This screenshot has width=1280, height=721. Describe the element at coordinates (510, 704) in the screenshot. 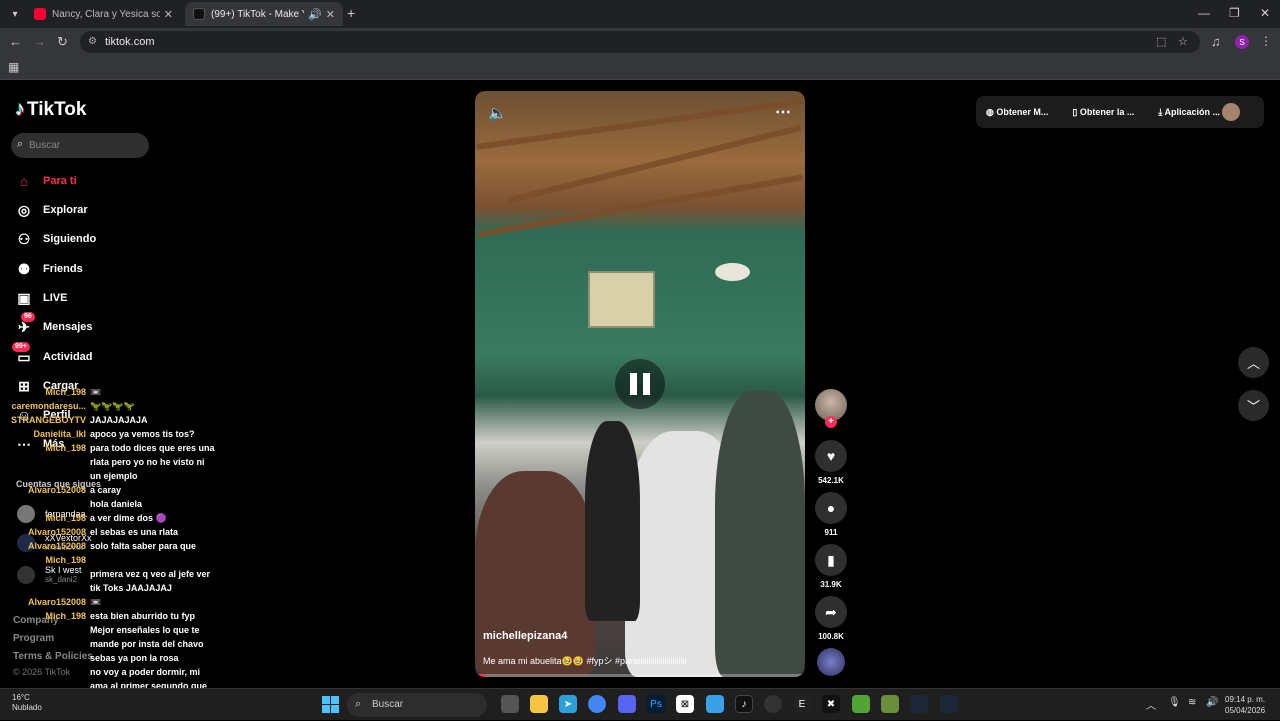

I see `task-view-icon` at that location.